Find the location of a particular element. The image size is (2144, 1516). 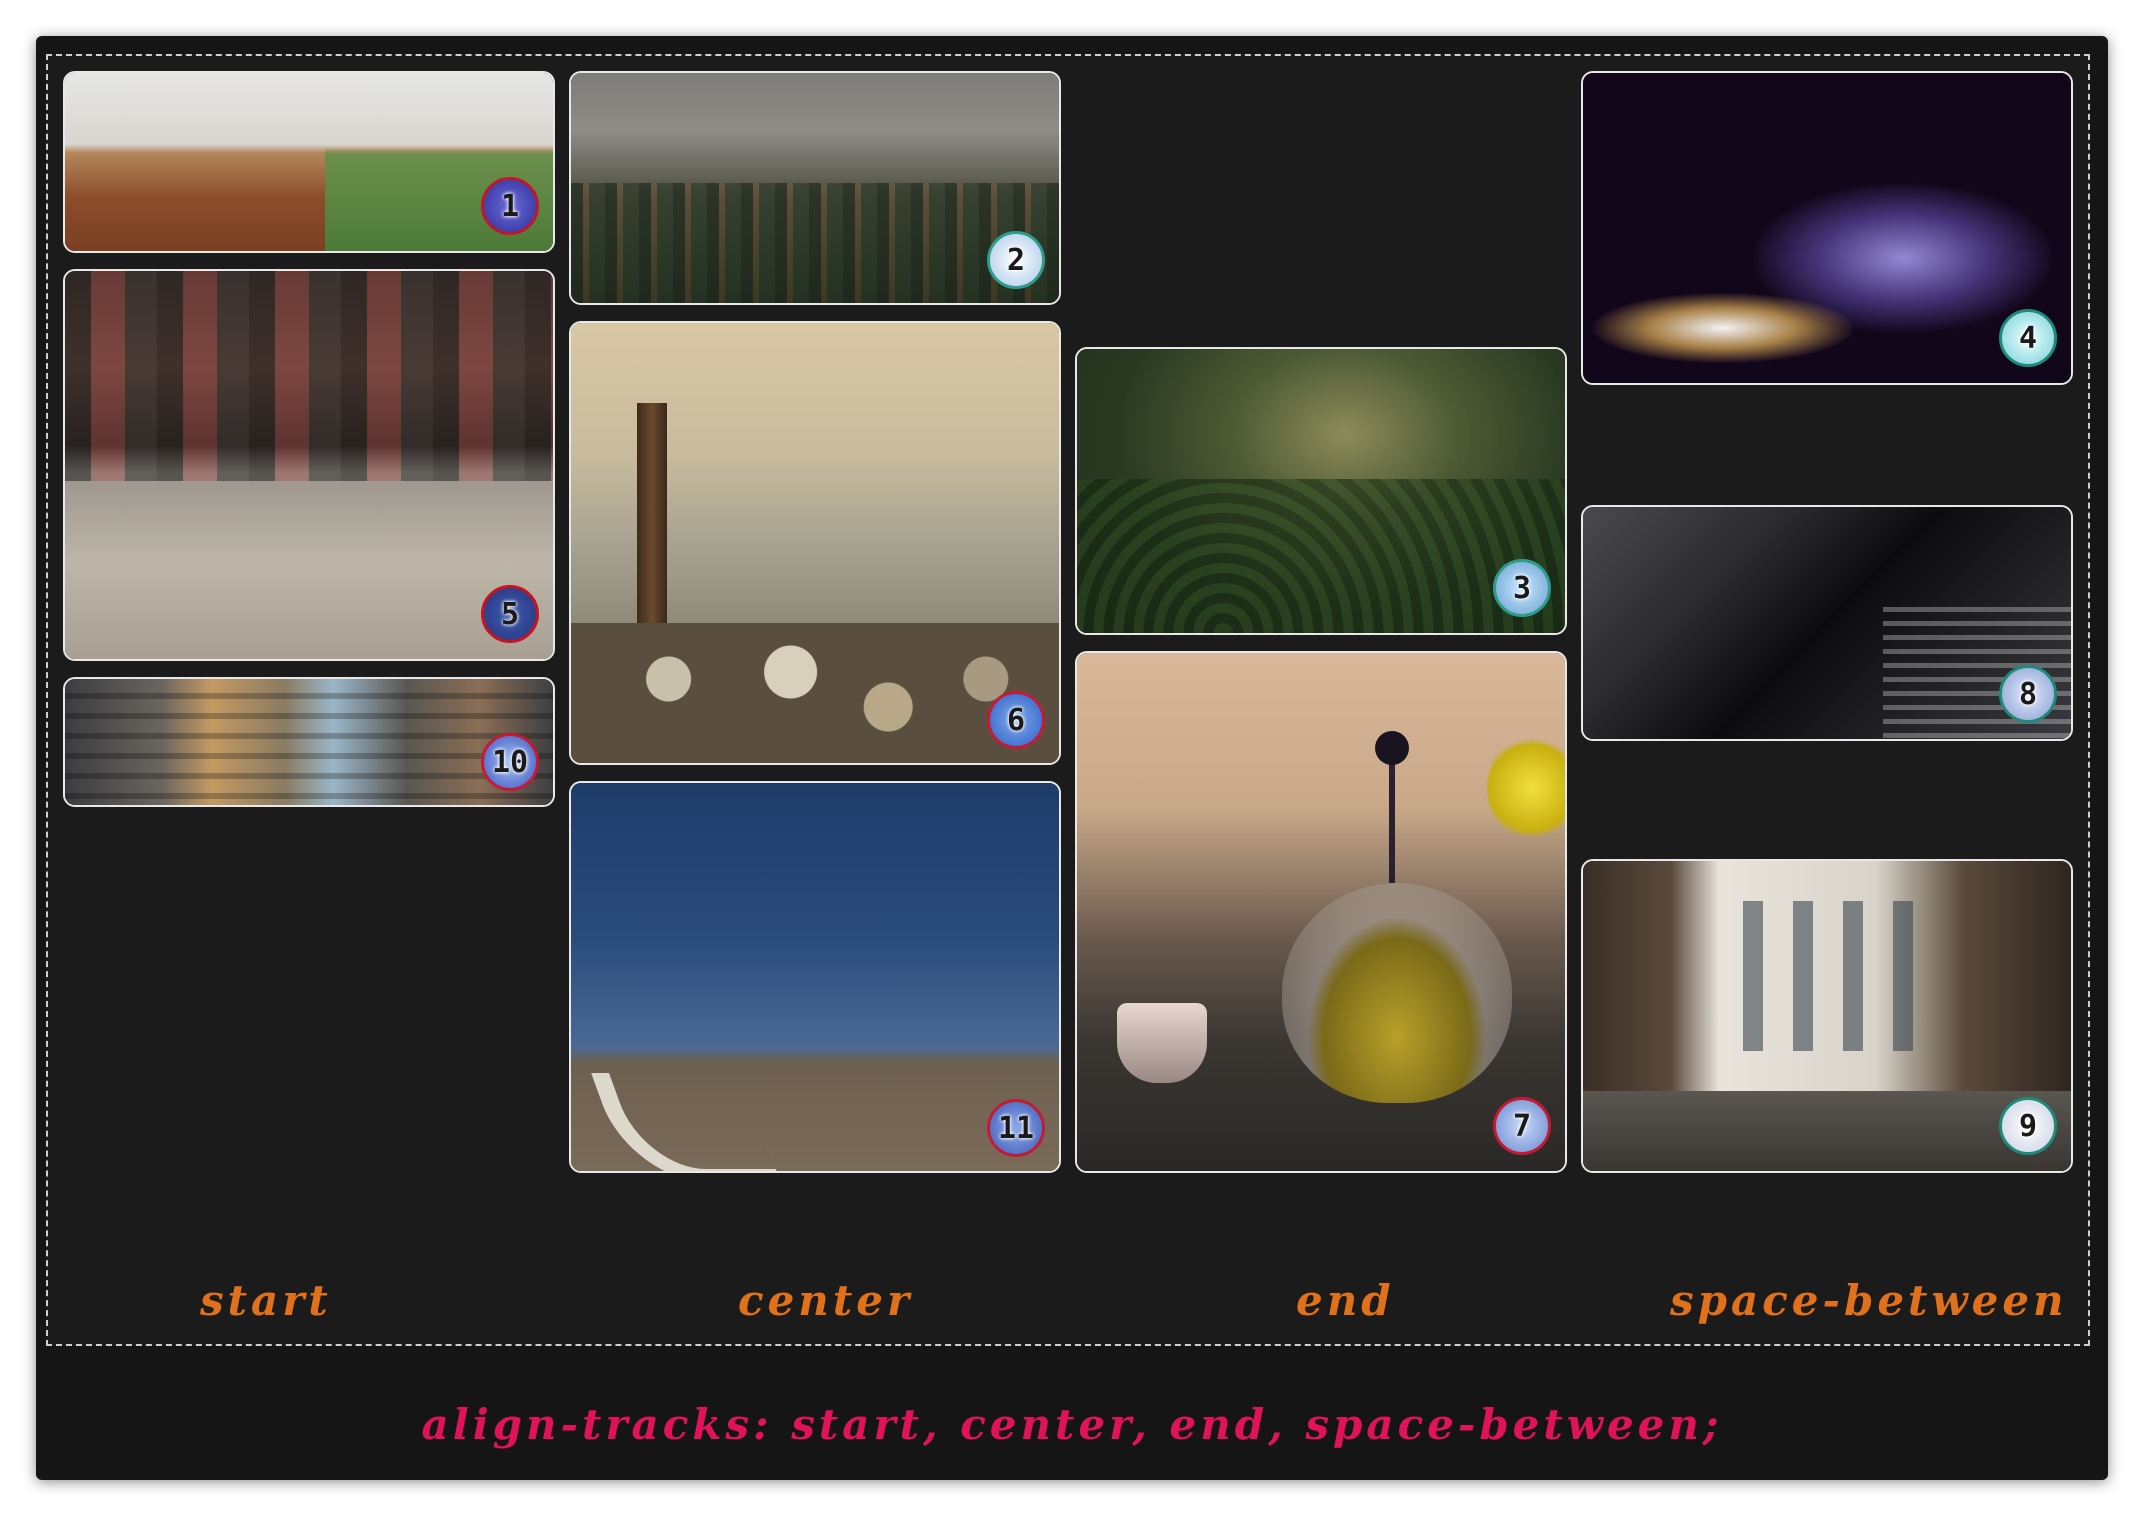

item-number-badge: 5 is located at coordinates (510, 614).